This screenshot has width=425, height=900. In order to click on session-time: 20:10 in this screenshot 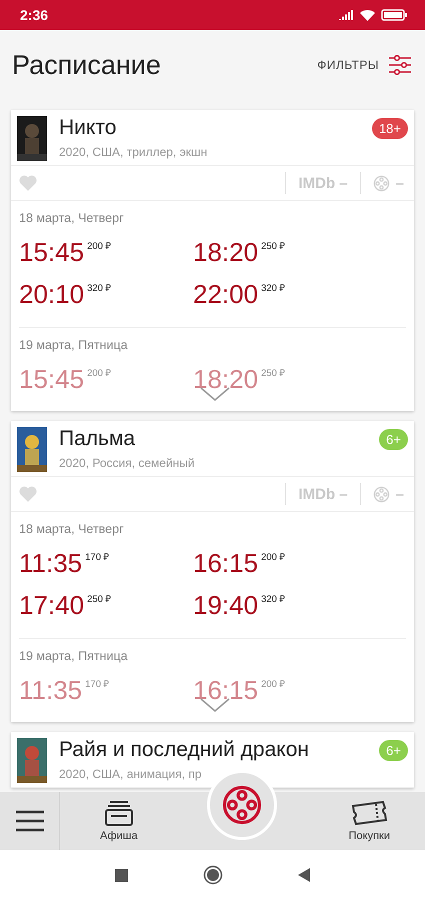, I will do `click(51, 294)`.